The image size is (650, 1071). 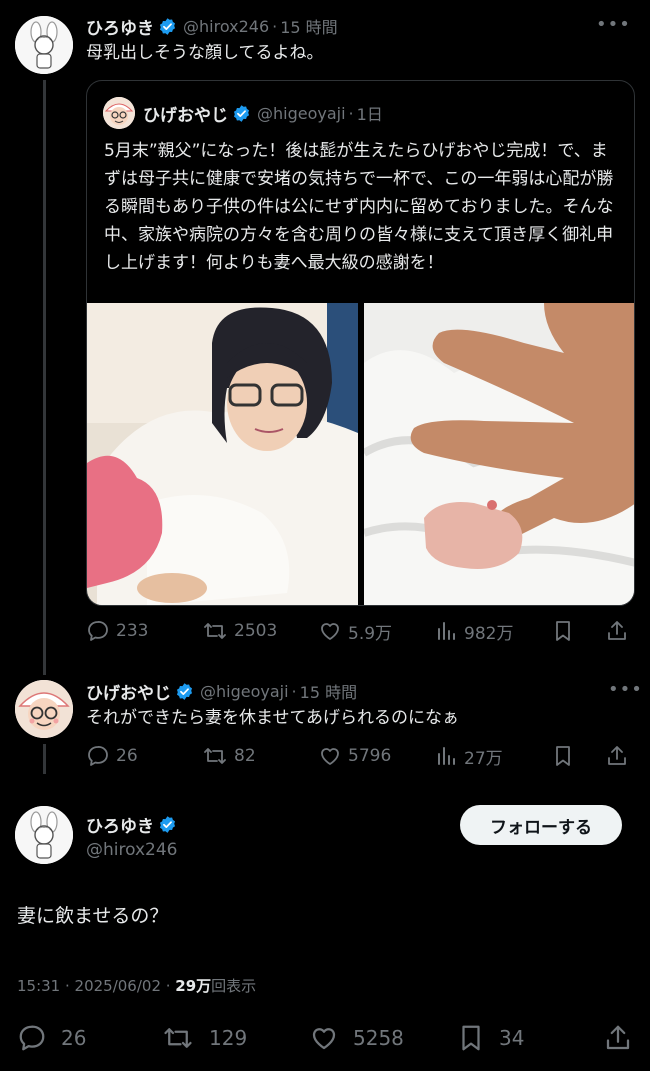 What do you see at coordinates (244, 691) in the screenshot?
I see `author-handle: @higeoyaji` at bounding box center [244, 691].